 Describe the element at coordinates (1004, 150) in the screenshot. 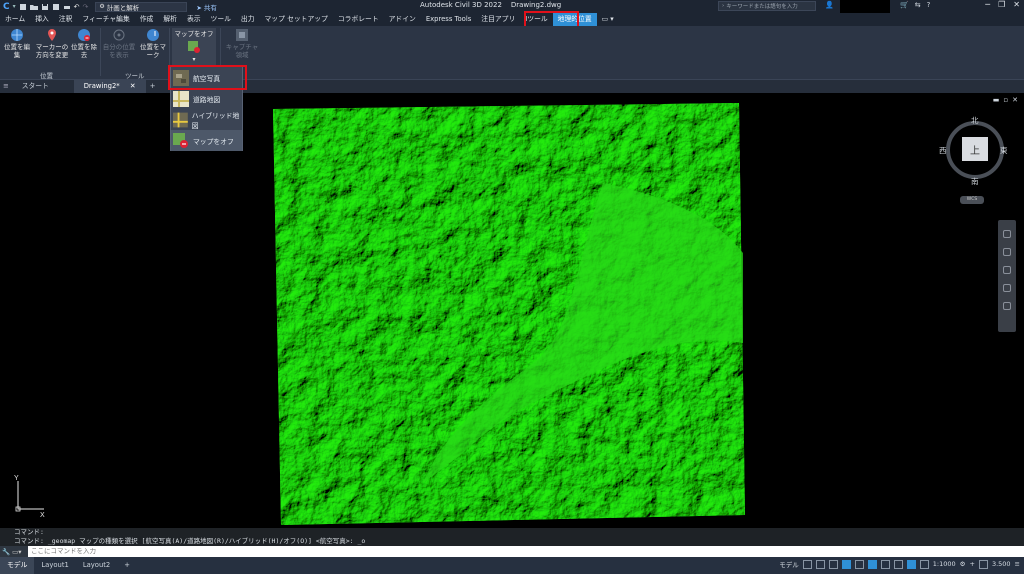

I see `compass-east: 東` at that location.